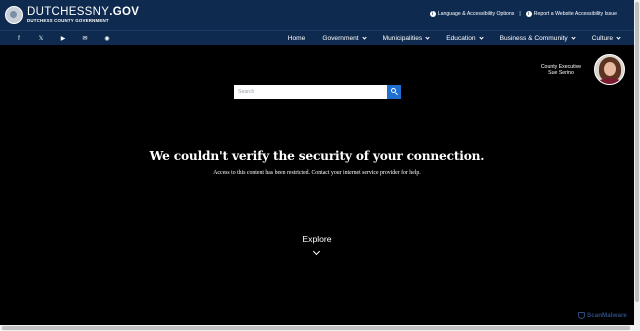 This screenshot has height=331, width=640. I want to click on county-executive: County Executive Sue Serino, so click(561, 70).